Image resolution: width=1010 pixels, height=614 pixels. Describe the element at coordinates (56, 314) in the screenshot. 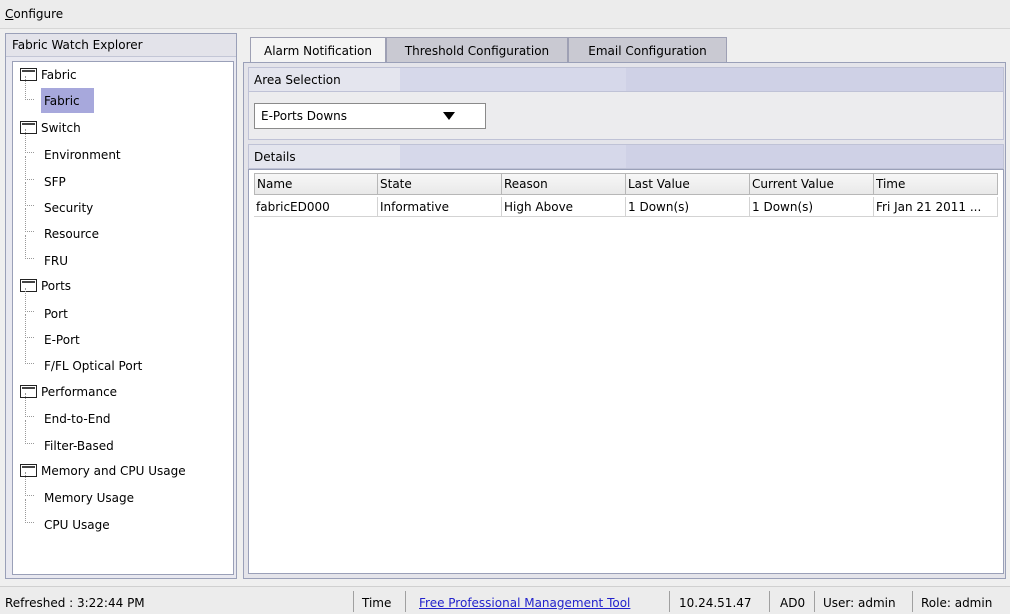

I see `tree-item-label: Port` at that location.